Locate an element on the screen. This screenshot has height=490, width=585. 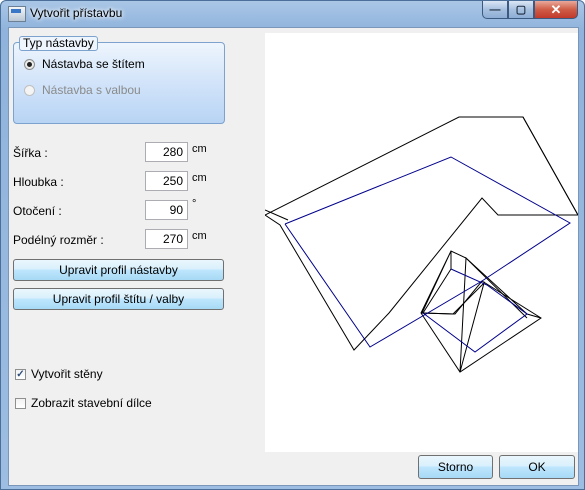
depth-unit: cm is located at coordinates (199, 178).